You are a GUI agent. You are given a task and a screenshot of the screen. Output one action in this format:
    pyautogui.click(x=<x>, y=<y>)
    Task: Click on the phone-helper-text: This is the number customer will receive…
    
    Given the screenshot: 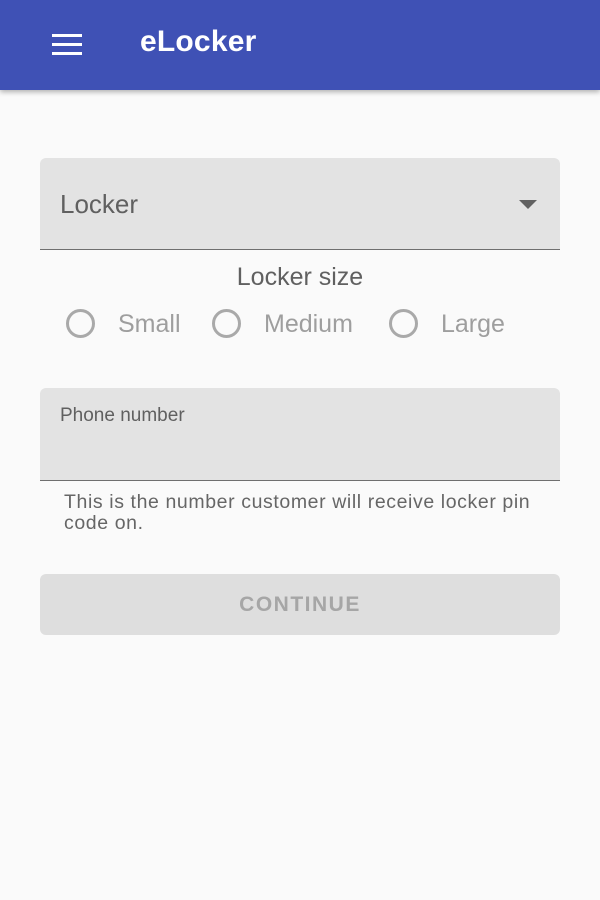 What is the action you would take?
    pyautogui.click(x=297, y=512)
    